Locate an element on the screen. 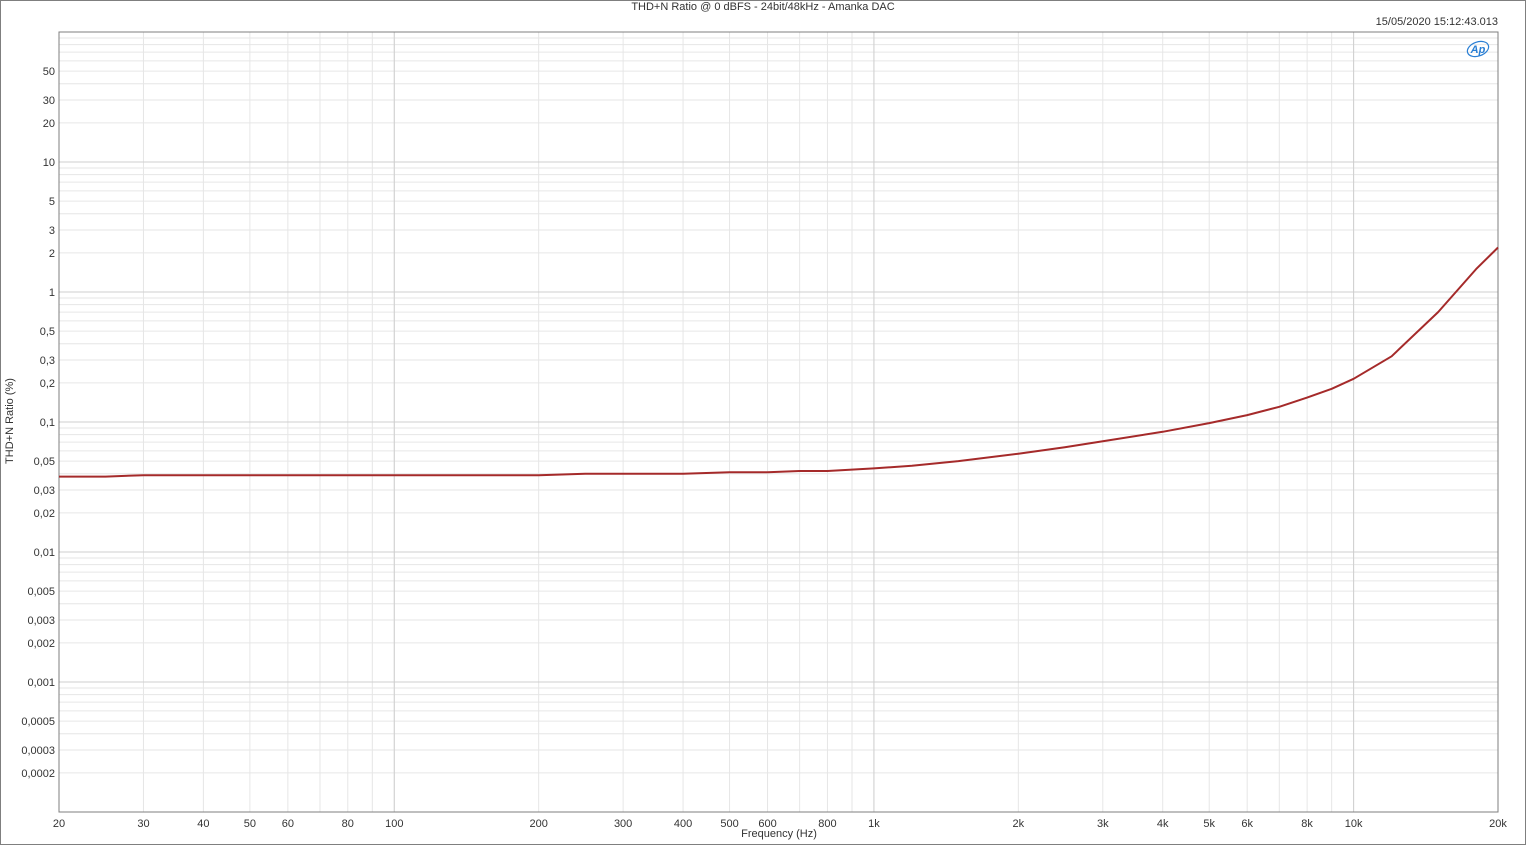 The image size is (1526, 845). x-tick-label: 10k is located at coordinates (1354, 824).